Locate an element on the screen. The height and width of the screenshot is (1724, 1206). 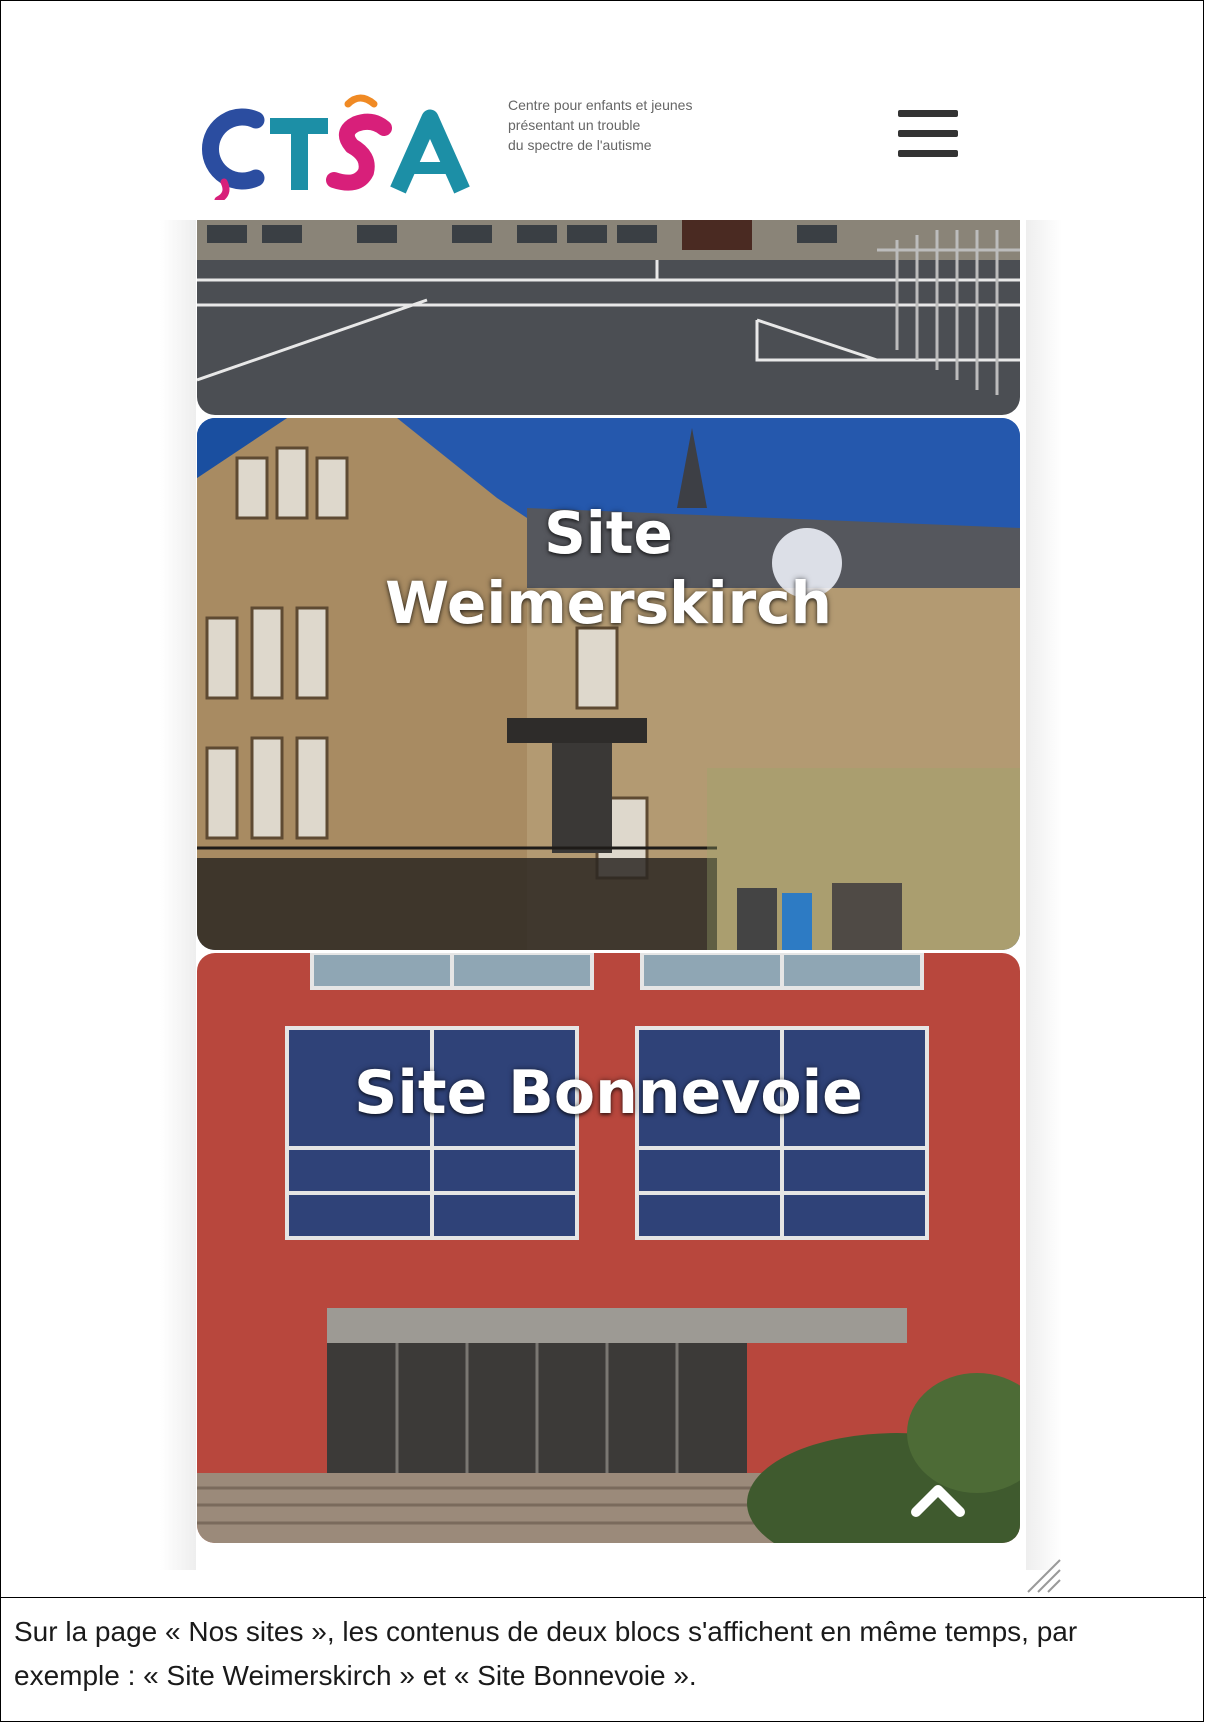
site-card-schoolyard is located at coordinates (608, 317).